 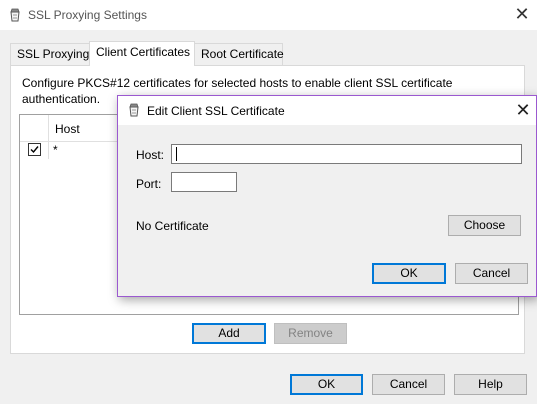 What do you see at coordinates (346, 154) in the screenshot?
I see `host-input` at bounding box center [346, 154].